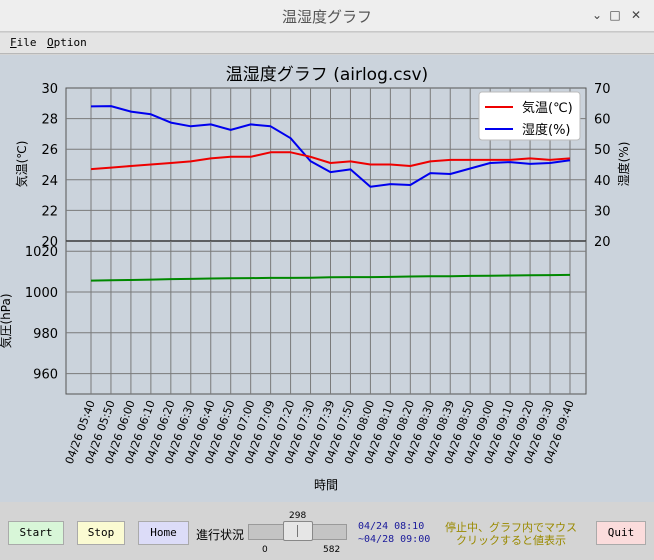  Describe the element at coordinates (101, 533) in the screenshot. I see `stop-button: Stop` at that location.